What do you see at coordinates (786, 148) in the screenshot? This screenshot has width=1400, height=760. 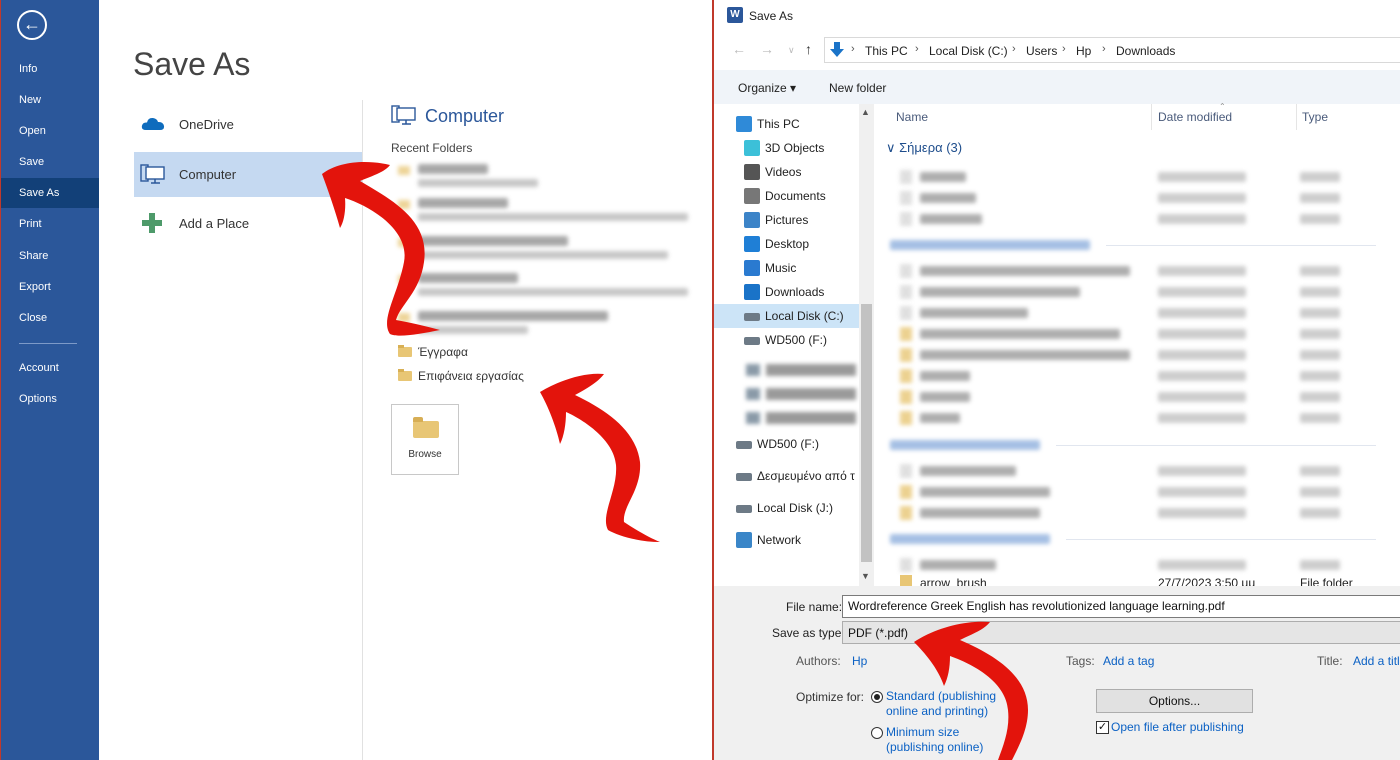 I see `tree-item: 3D Objects` at bounding box center [786, 148].